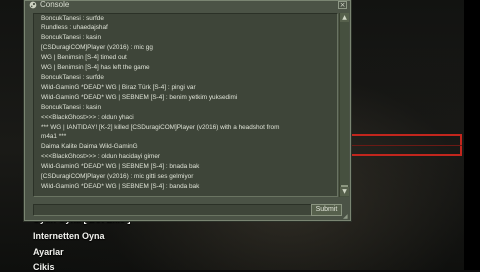 The height and width of the screenshot is (272, 480). What do you see at coordinates (69, 236) in the screenshot?
I see `menu-item-online: Internetten Oyna` at bounding box center [69, 236].